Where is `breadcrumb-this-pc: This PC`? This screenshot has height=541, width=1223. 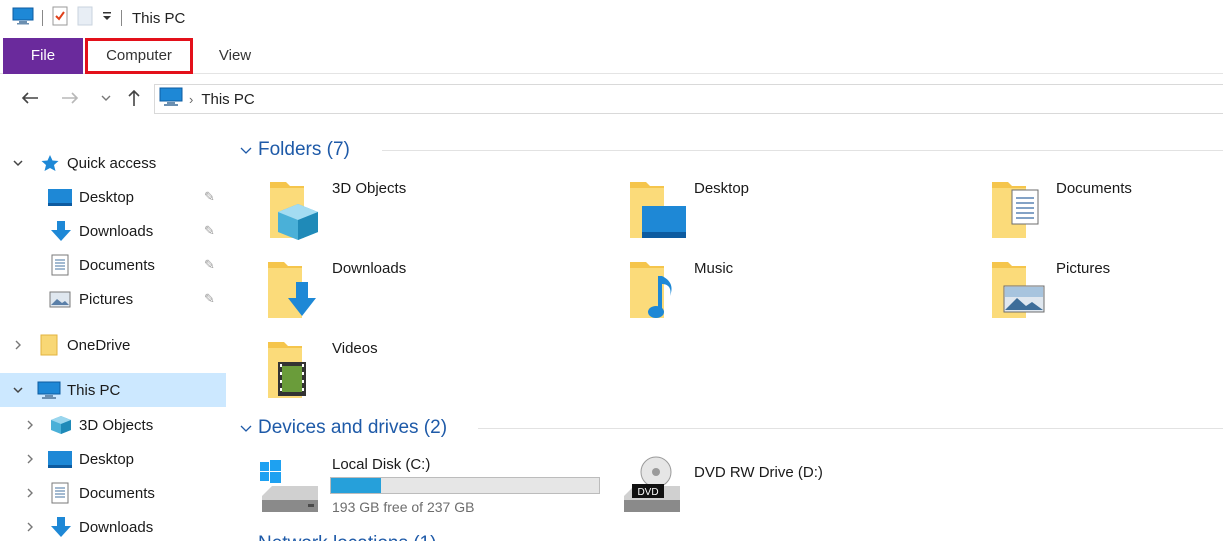 breadcrumb-this-pc: This PC is located at coordinates (227, 99).